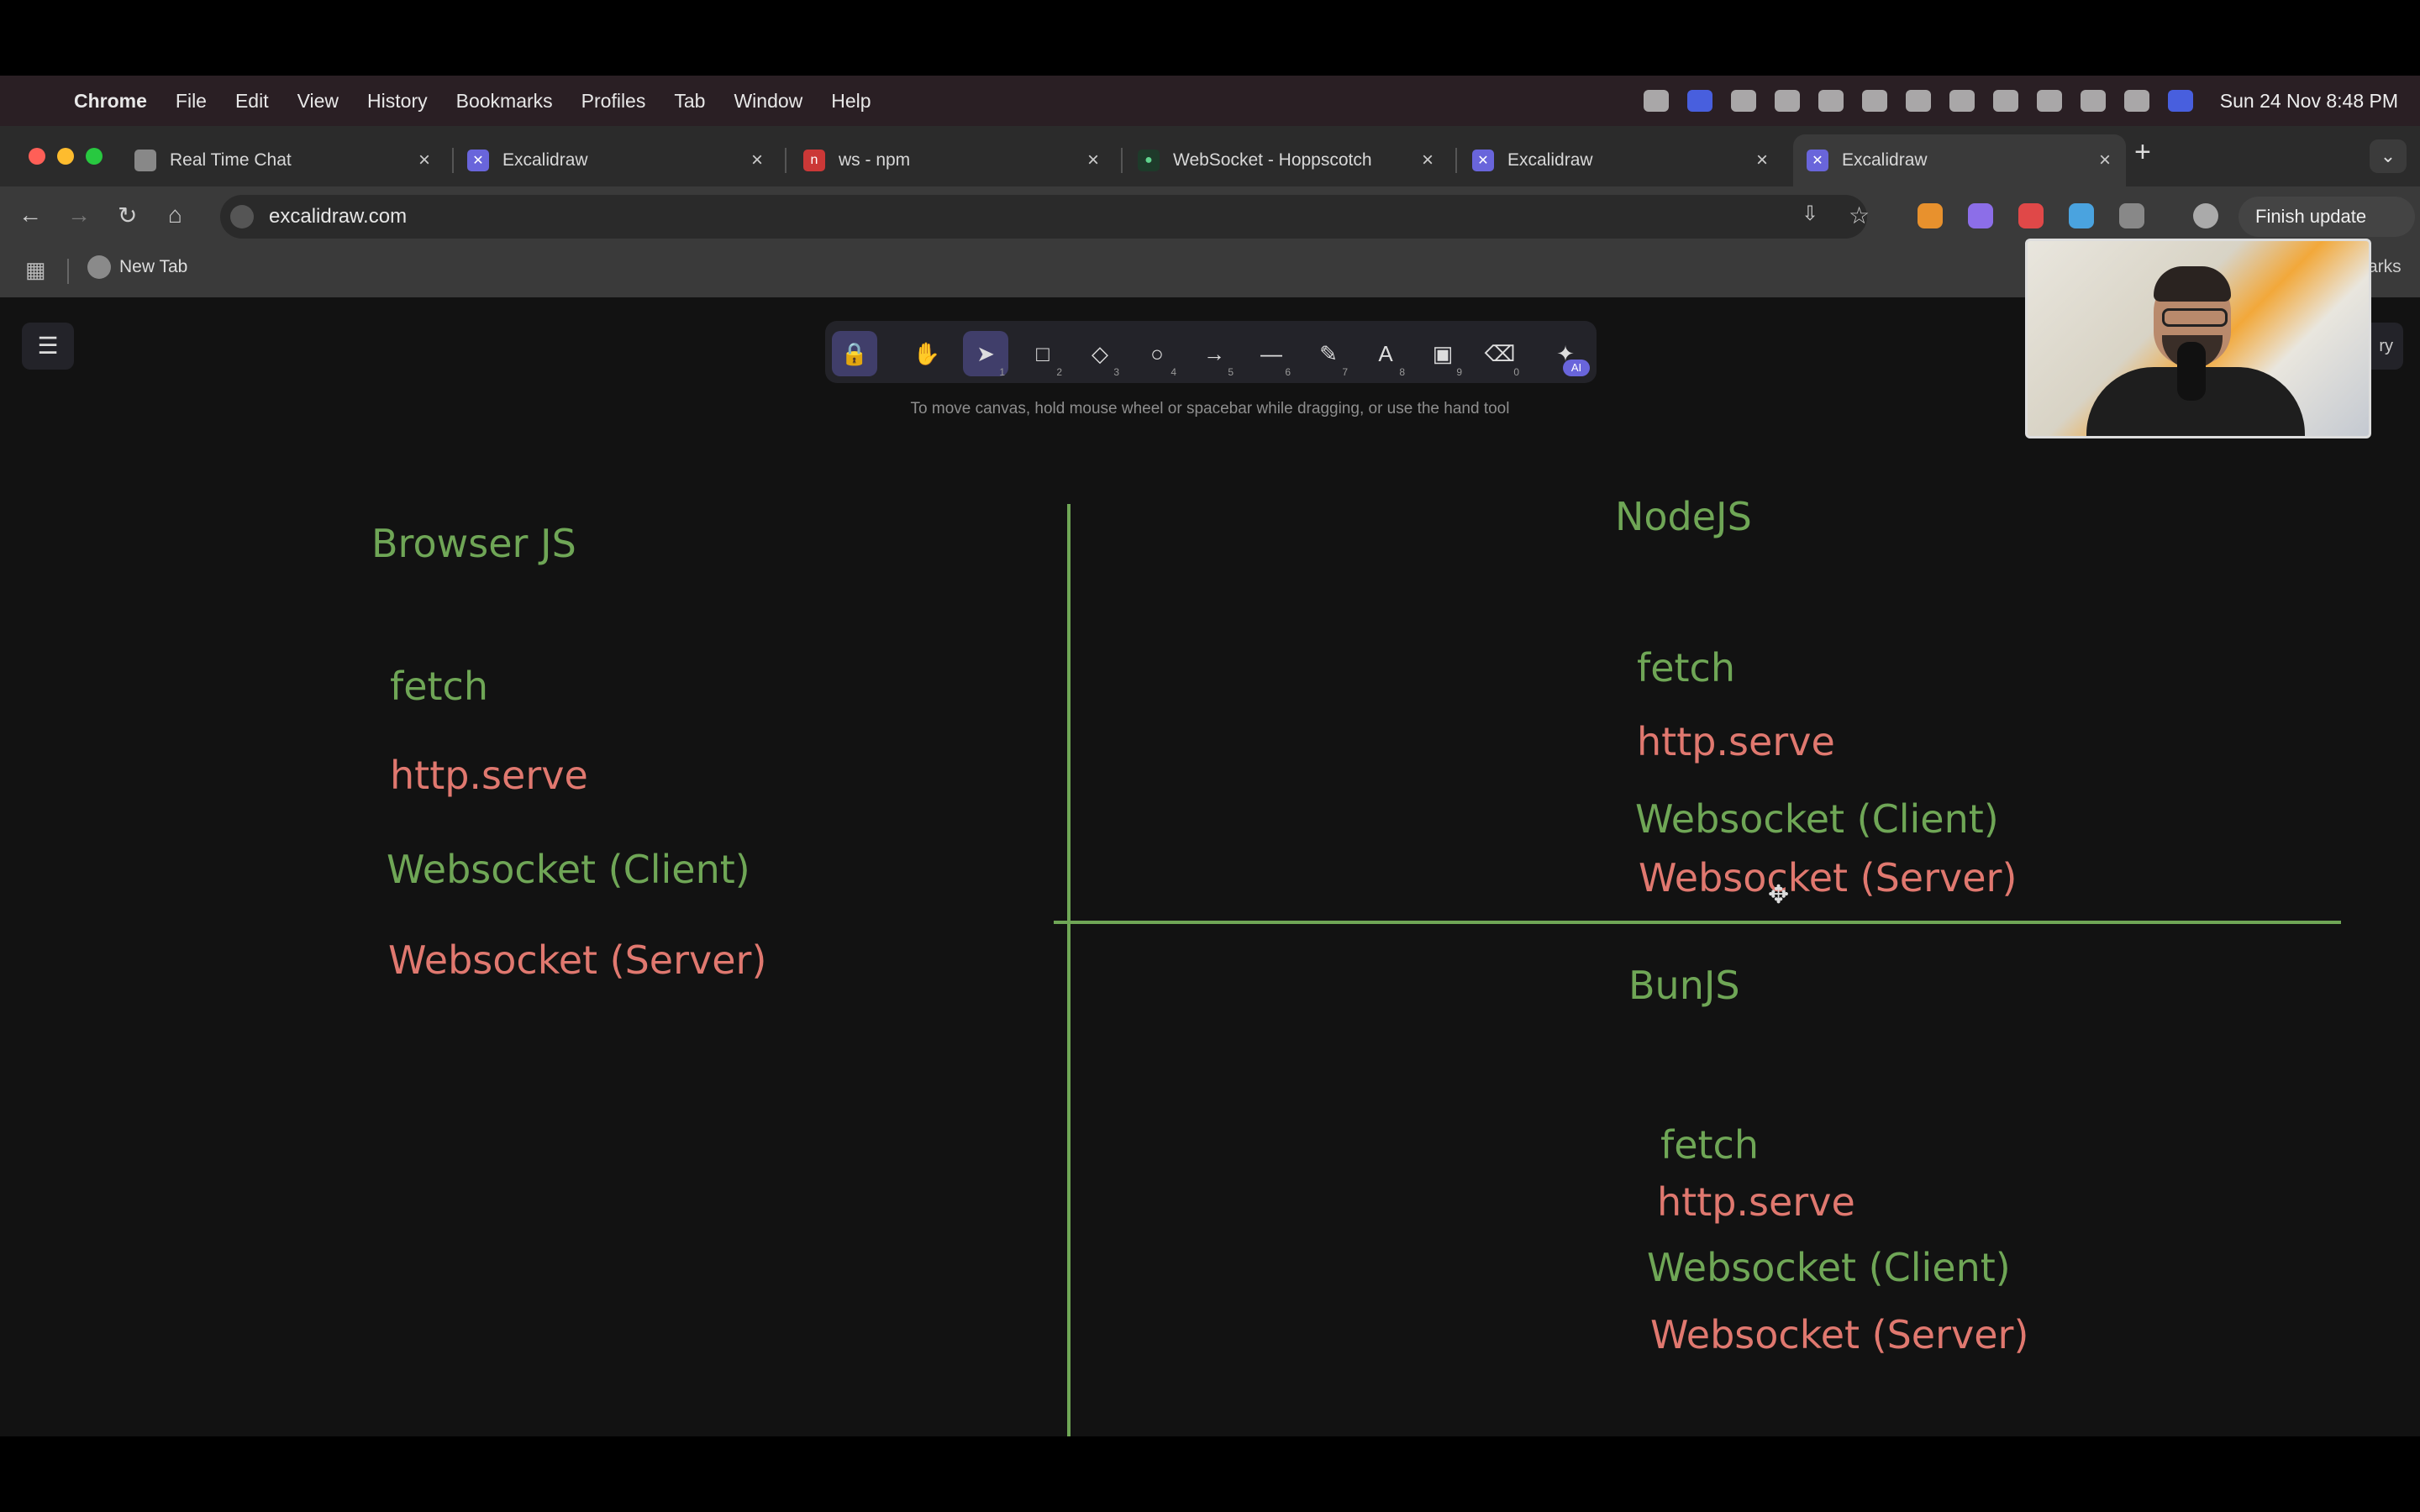 The height and width of the screenshot is (1512, 2420). Describe the element at coordinates (851, 101) in the screenshot. I see `menu-help: Help` at that location.